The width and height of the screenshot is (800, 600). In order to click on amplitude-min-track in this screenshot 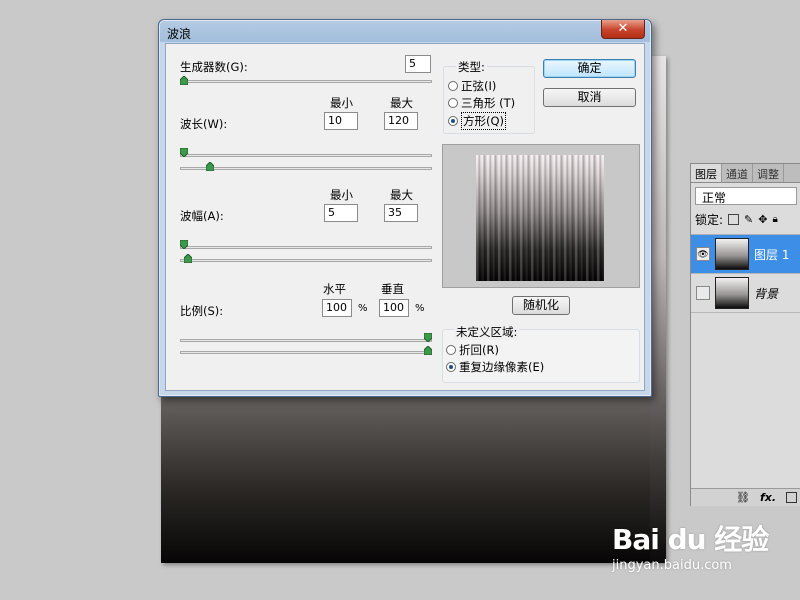, I will do `click(306, 247)`.